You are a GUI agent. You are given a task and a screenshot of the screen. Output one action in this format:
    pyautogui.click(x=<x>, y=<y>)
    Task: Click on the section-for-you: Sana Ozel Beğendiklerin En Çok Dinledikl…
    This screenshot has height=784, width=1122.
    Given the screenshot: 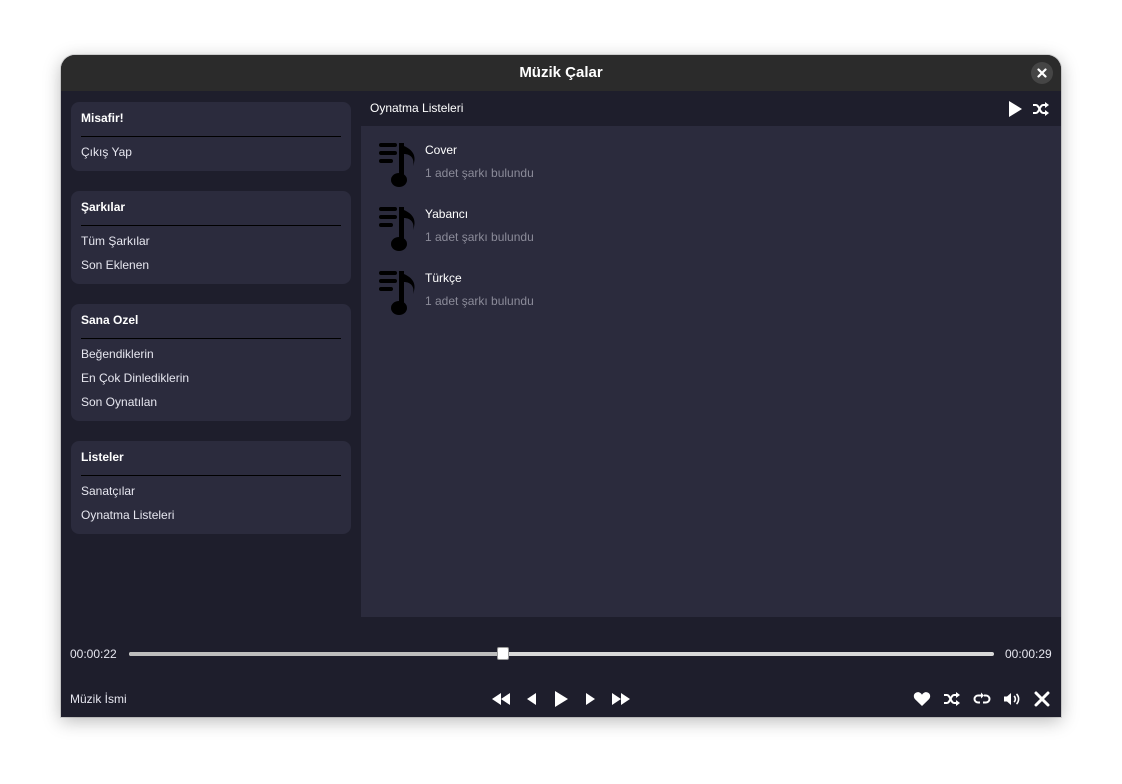 What is the action you would take?
    pyautogui.click(x=211, y=362)
    